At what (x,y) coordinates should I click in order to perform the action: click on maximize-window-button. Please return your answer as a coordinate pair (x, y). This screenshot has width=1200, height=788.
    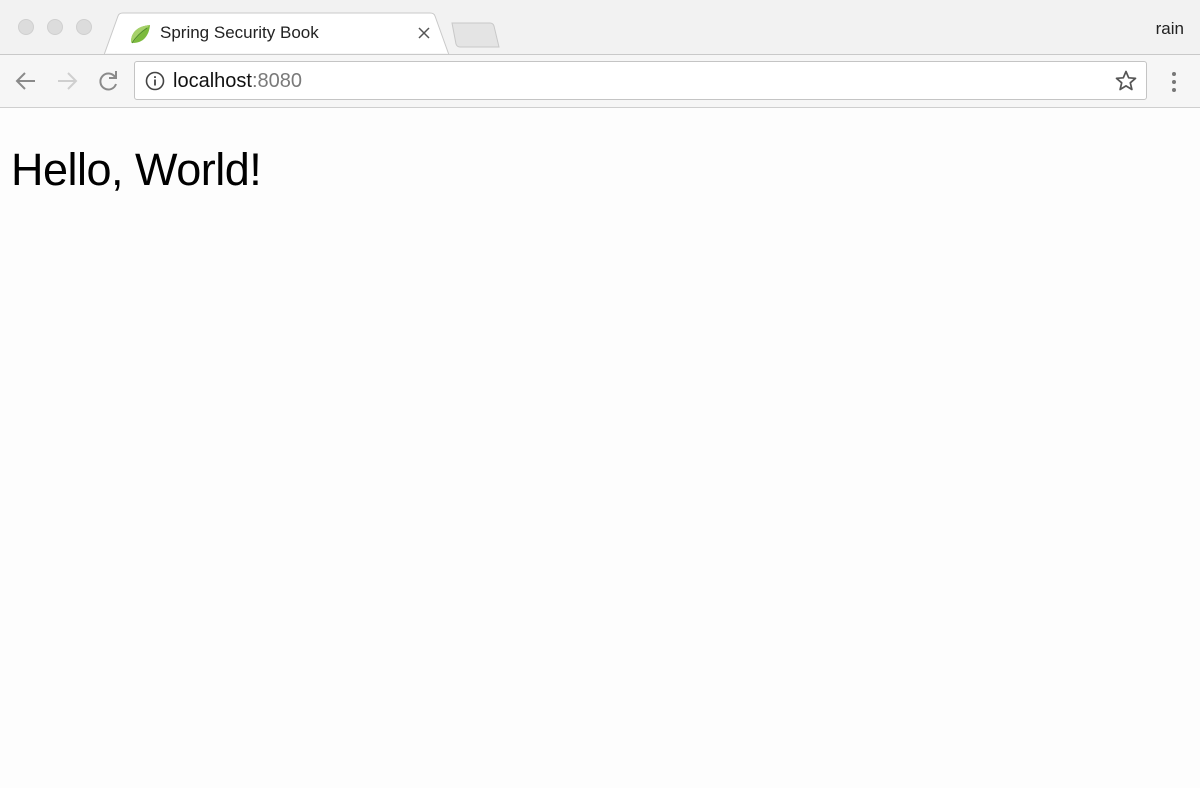
    Looking at the image, I should click on (84, 27).